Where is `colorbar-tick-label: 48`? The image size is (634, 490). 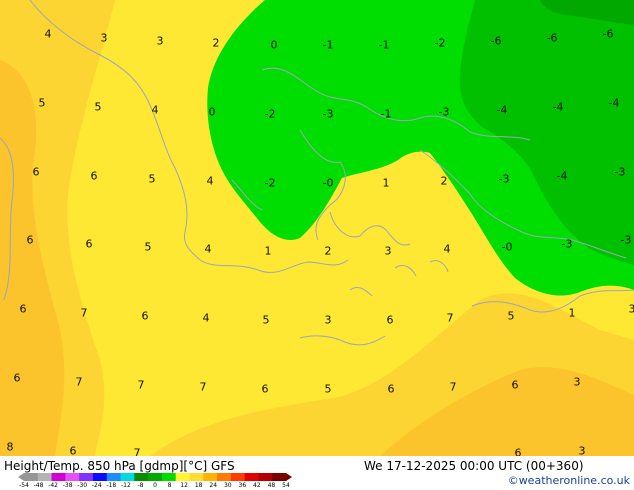
colorbar-tick-label: 48 is located at coordinates (271, 485).